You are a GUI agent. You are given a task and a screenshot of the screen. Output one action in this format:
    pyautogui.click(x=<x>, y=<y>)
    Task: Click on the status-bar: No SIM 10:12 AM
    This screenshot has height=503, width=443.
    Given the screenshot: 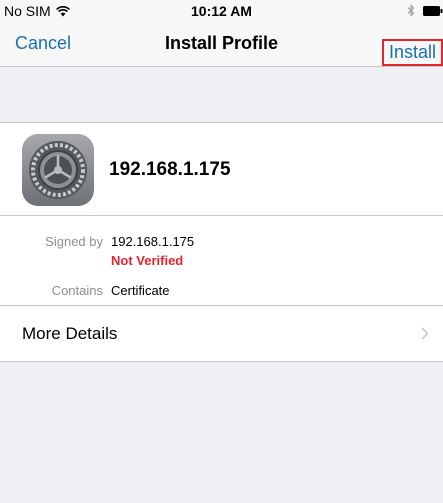 What is the action you would take?
    pyautogui.click(x=221, y=11)
    